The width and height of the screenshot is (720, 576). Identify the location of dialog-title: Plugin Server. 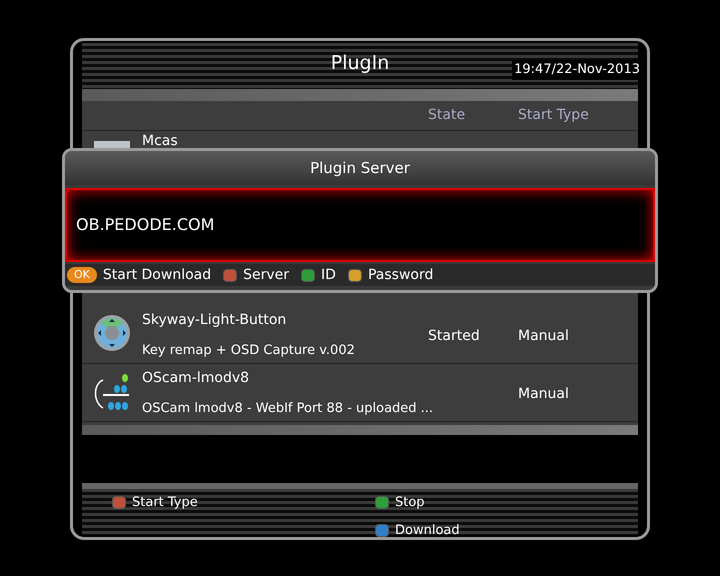
(360, 168).